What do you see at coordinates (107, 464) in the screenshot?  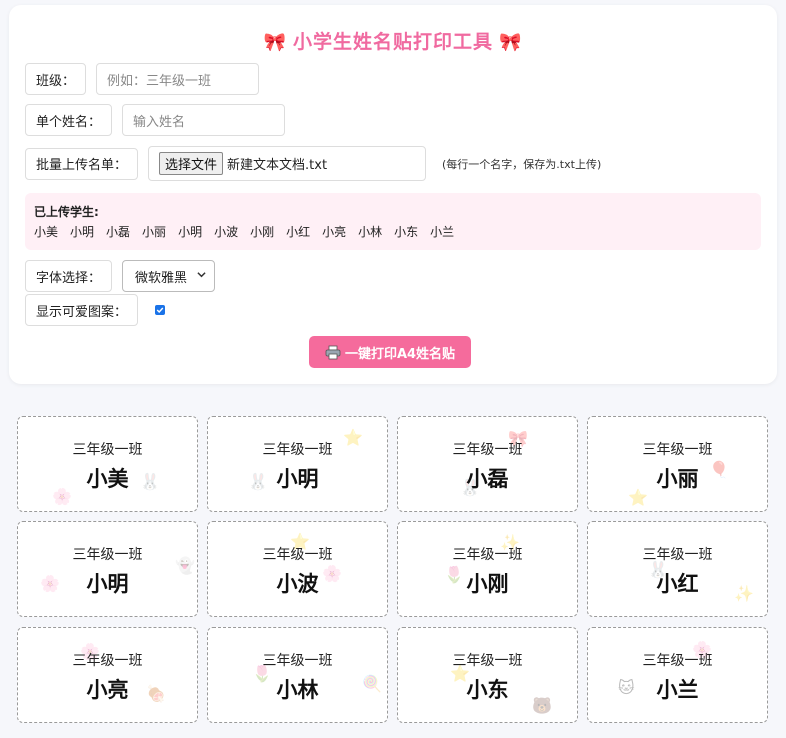 I see `name-label-card: 🐰 🌸 三年级一班 小美` at bounding box center [107, 464].